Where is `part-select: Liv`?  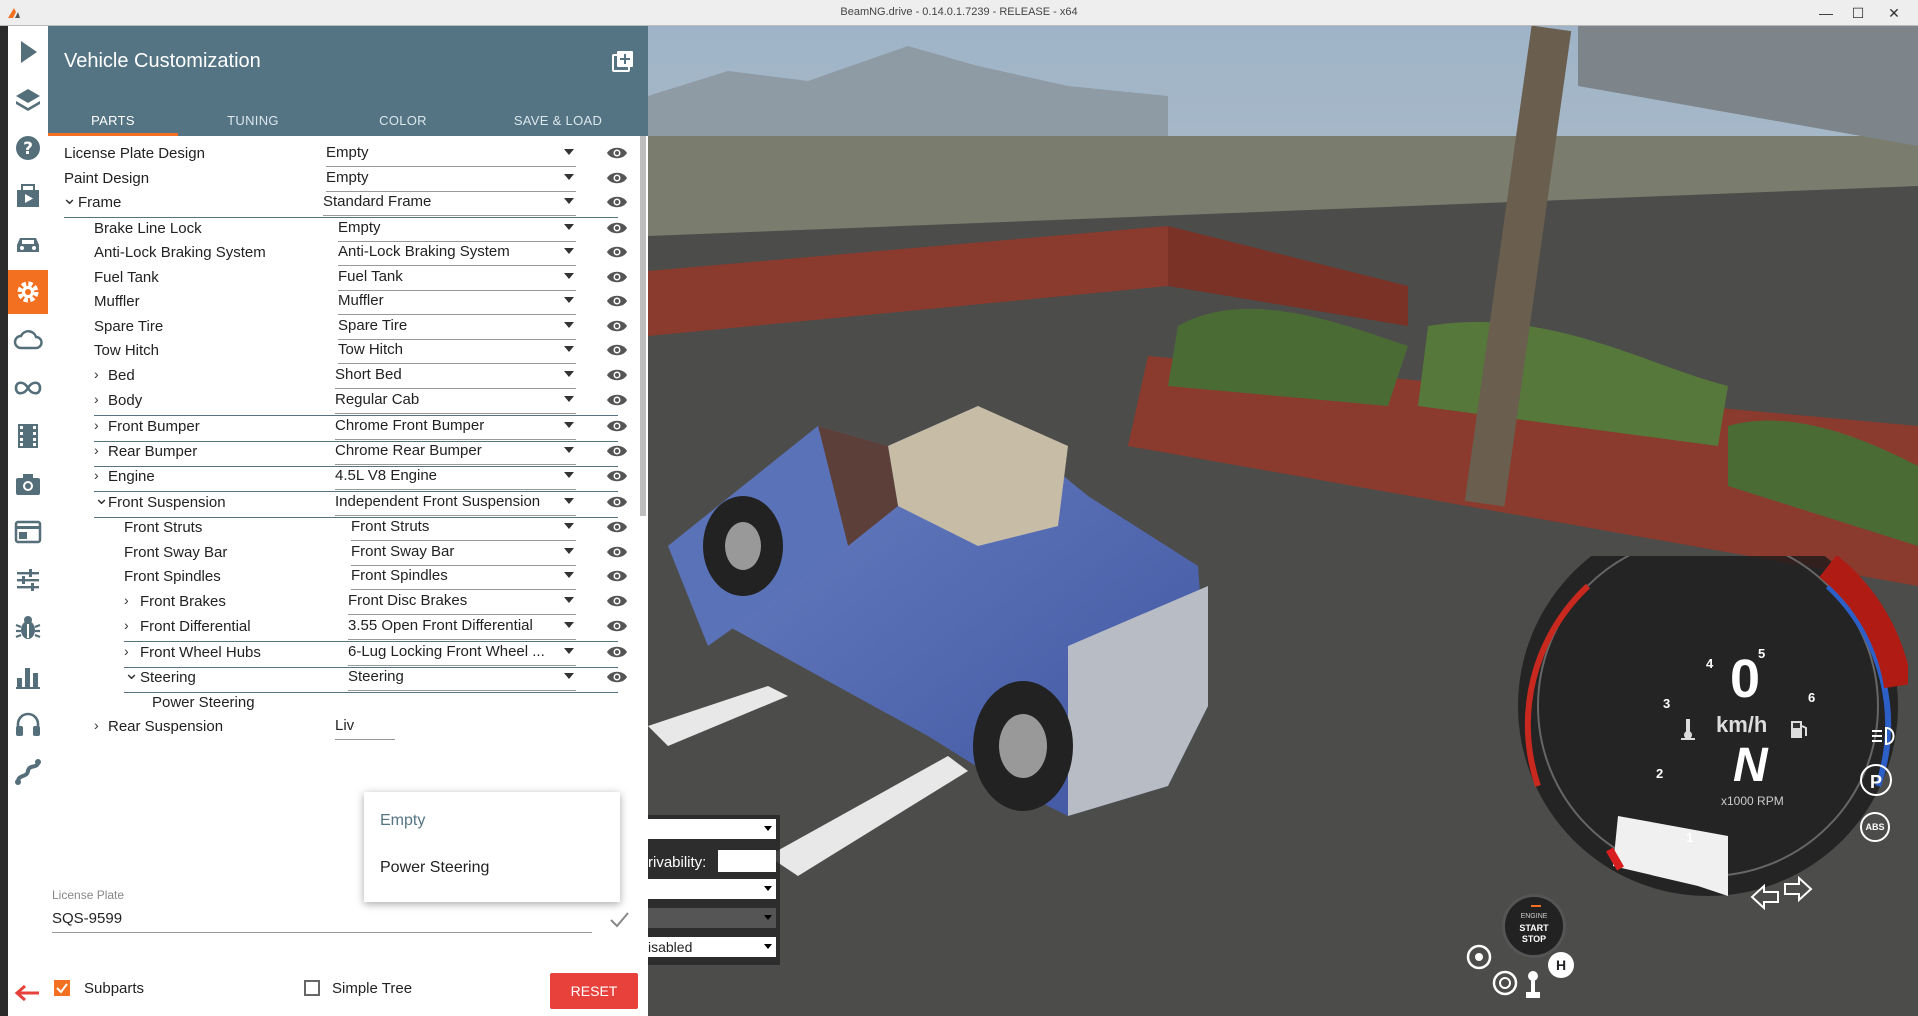
part-select: Liv is located at coordinates (365, 728).